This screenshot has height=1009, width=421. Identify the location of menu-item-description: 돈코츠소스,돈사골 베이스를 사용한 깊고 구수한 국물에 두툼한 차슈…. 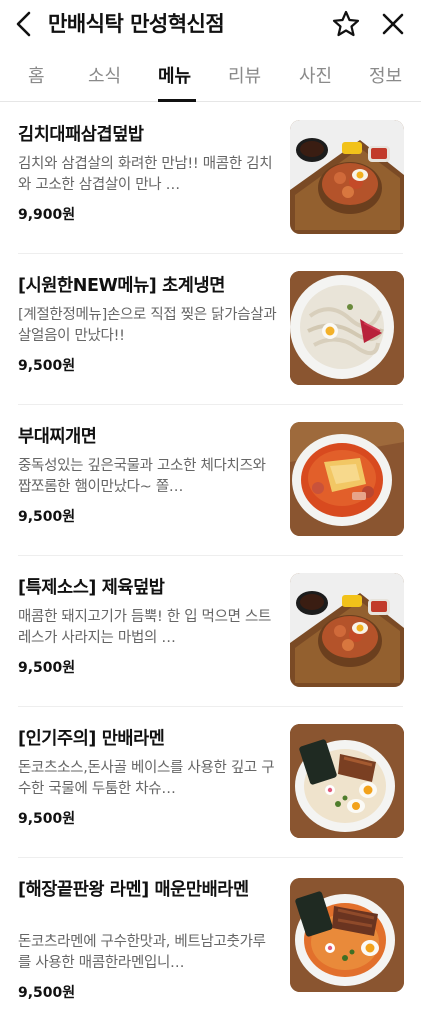
(146, 778).